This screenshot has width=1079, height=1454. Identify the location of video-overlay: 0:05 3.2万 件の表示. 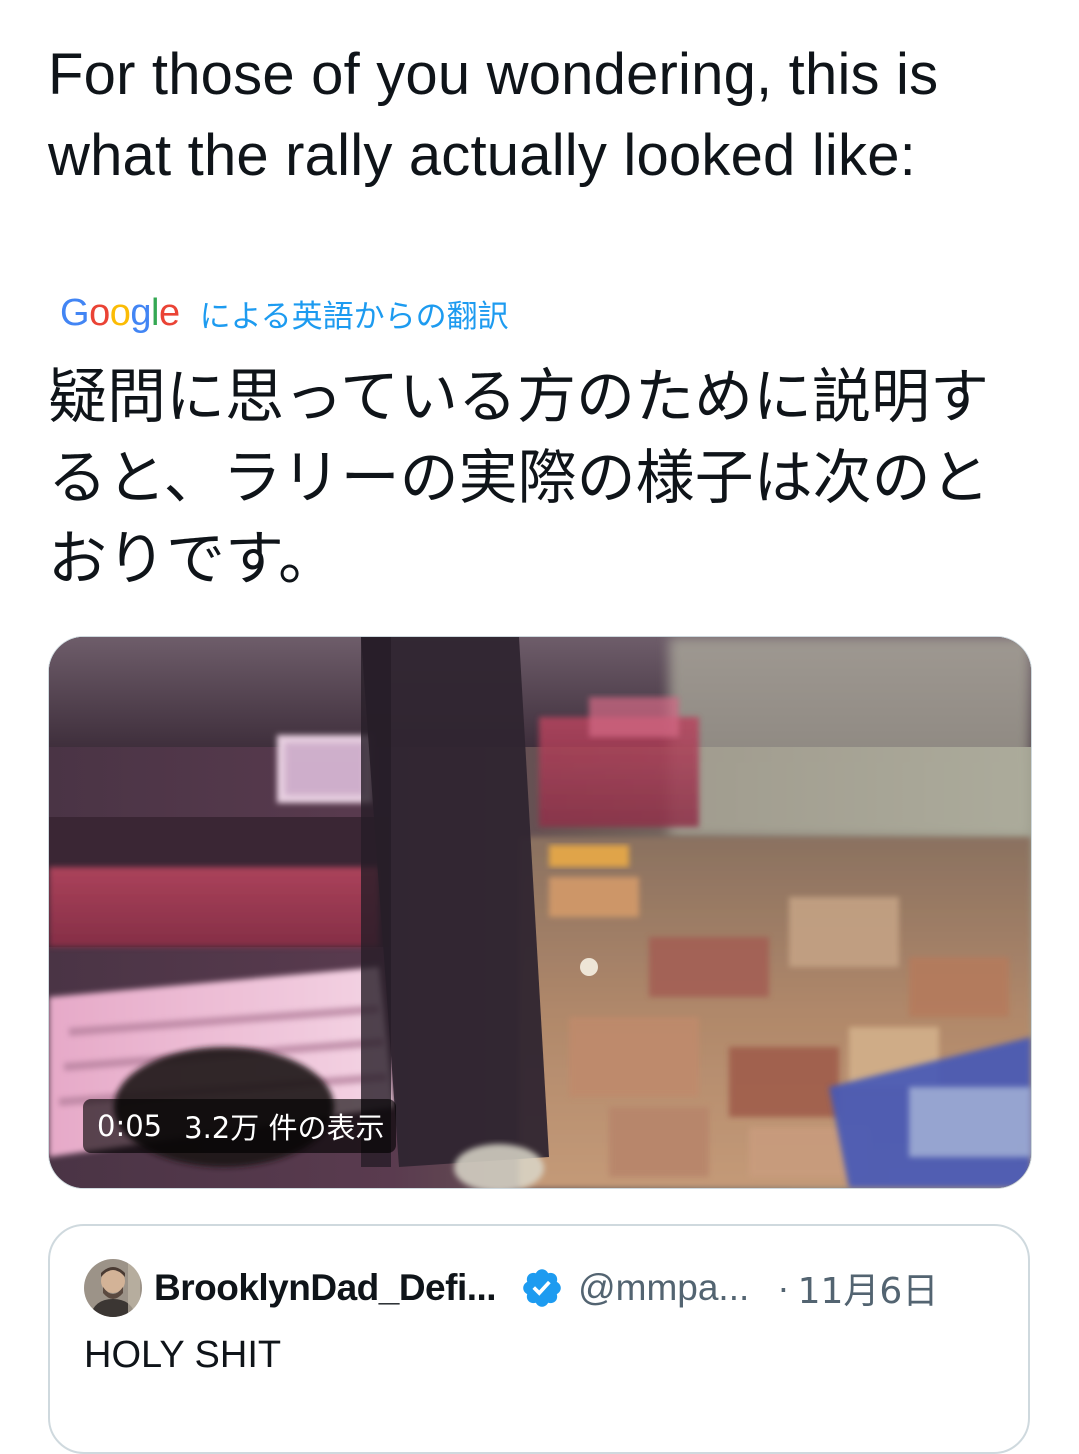
(240, 1126).